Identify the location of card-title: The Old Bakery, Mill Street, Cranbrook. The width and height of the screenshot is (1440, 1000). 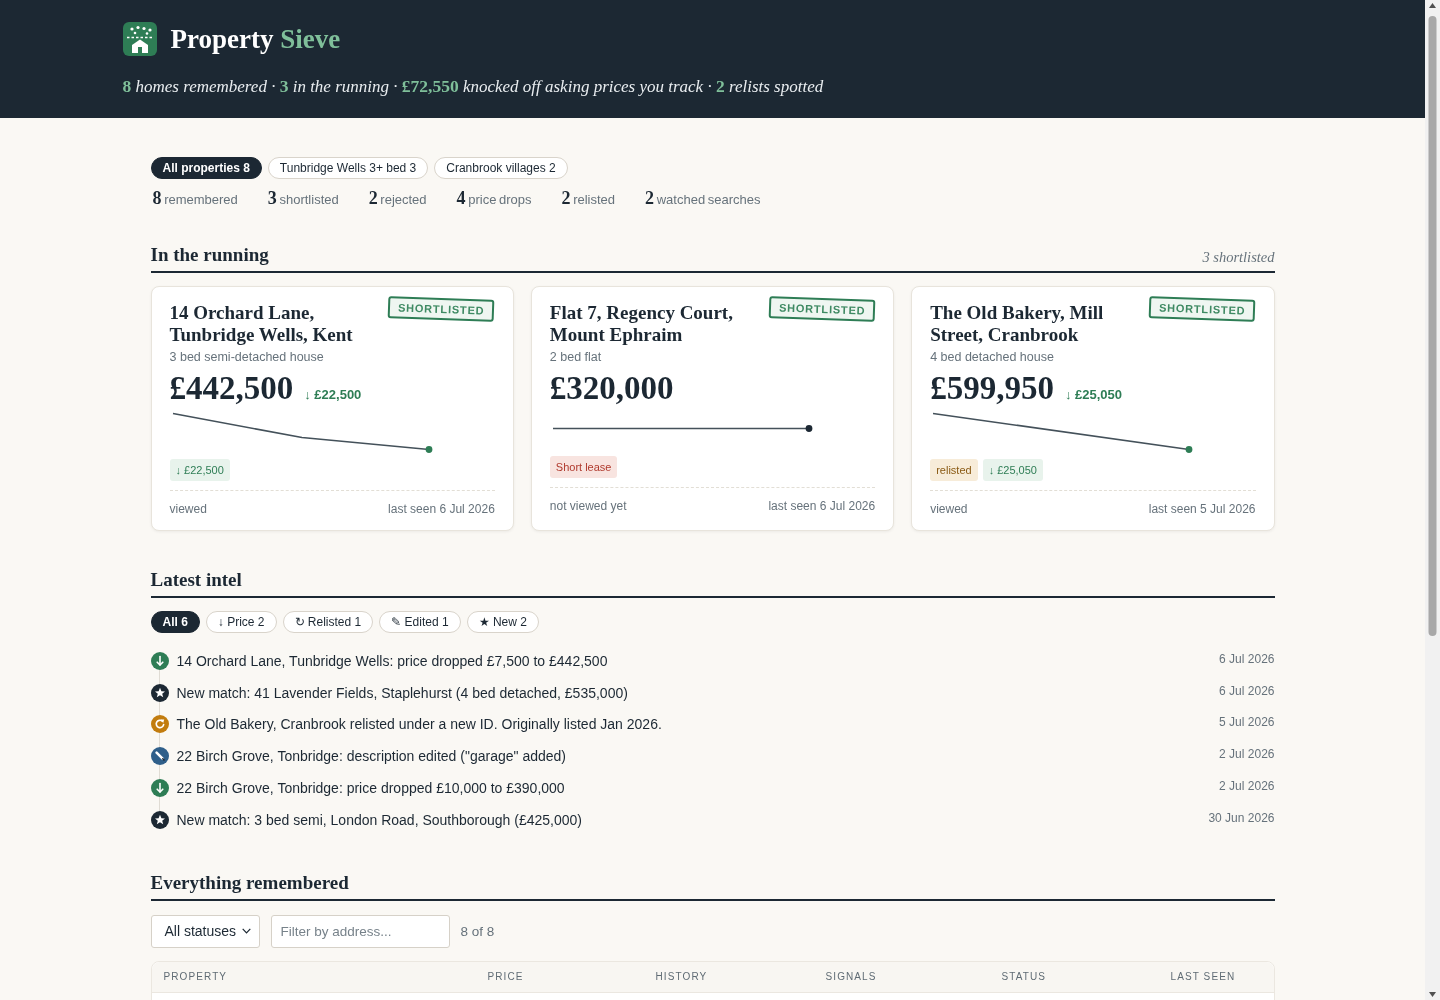
(1017, 324).